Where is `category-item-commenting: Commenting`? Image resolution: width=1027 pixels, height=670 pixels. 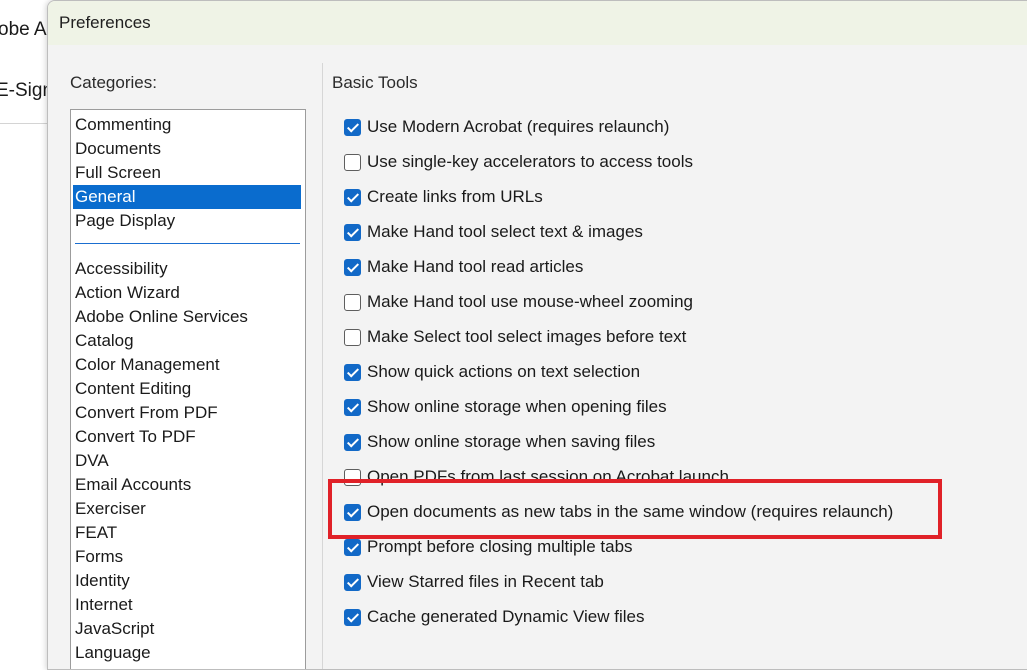 category-item-commenting: Commenting is located at coordinates (187, 125).